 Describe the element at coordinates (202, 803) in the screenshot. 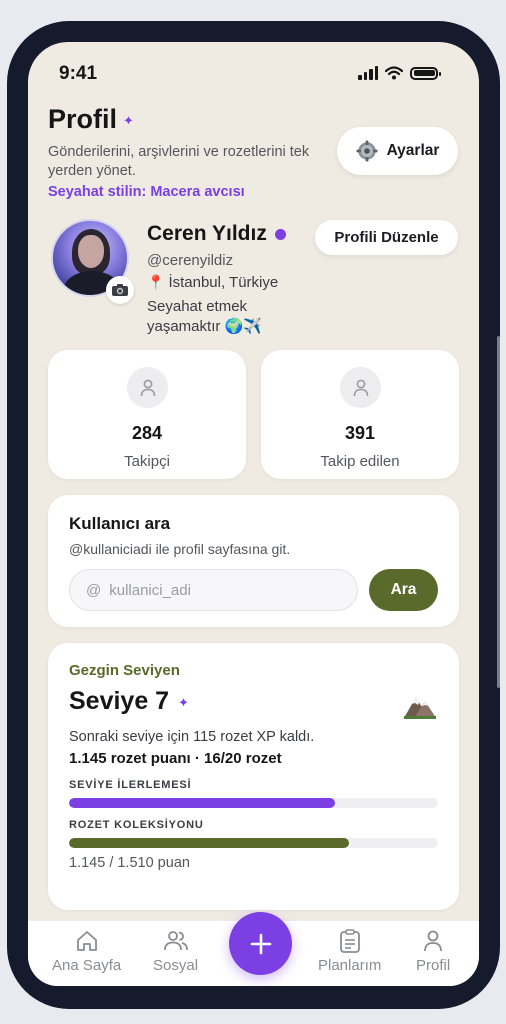

I see `level-progress-fill` at that location.